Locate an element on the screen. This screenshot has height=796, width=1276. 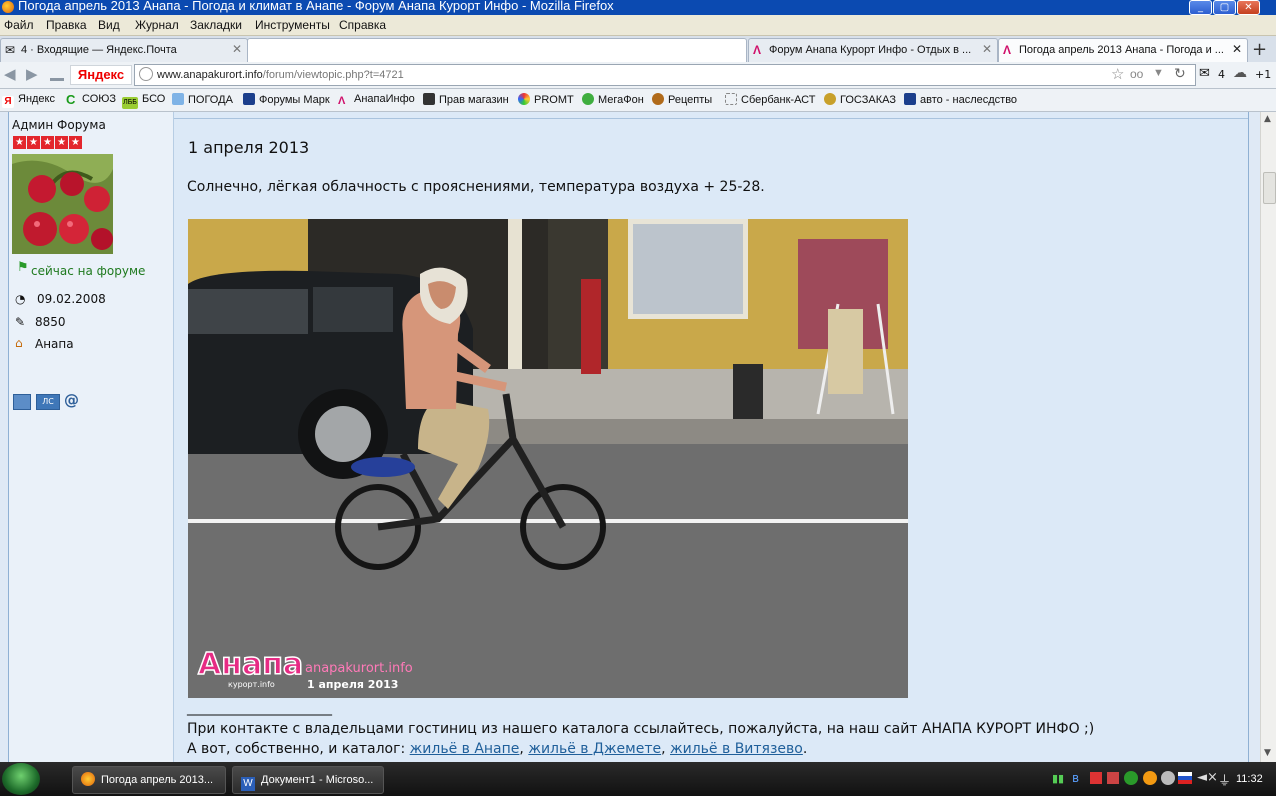
site-info-icon is located at coordinates (146, 74).